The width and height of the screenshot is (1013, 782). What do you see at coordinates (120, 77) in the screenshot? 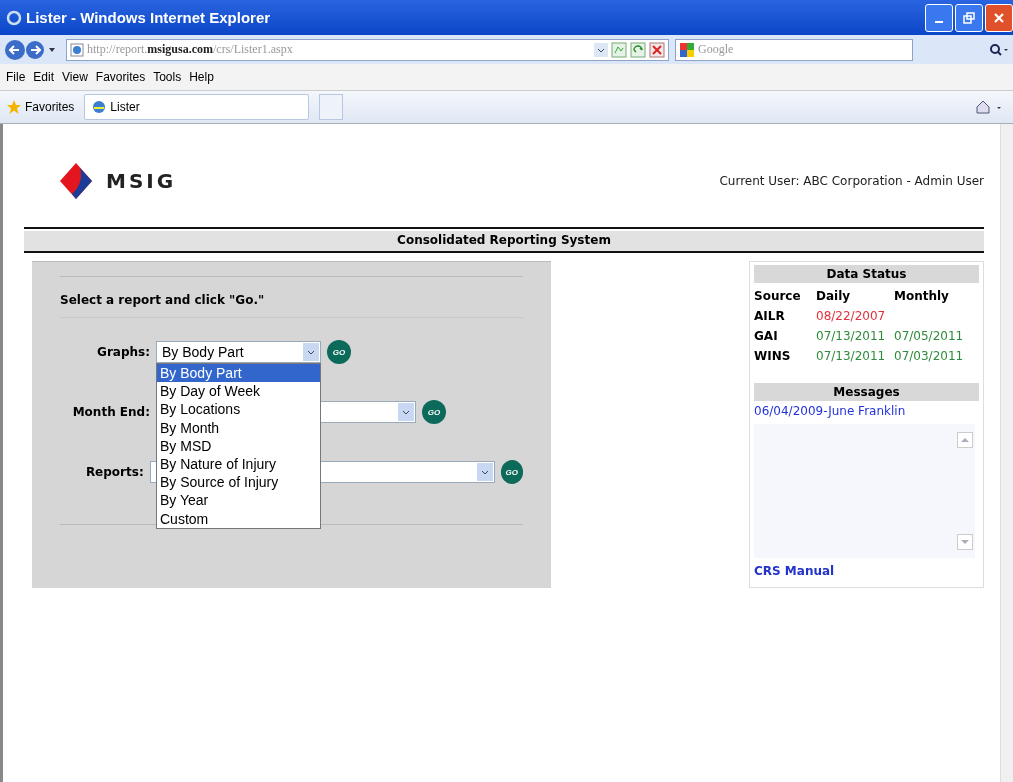
I see `menu-item: Favorites` at bounding box center [120, 77].